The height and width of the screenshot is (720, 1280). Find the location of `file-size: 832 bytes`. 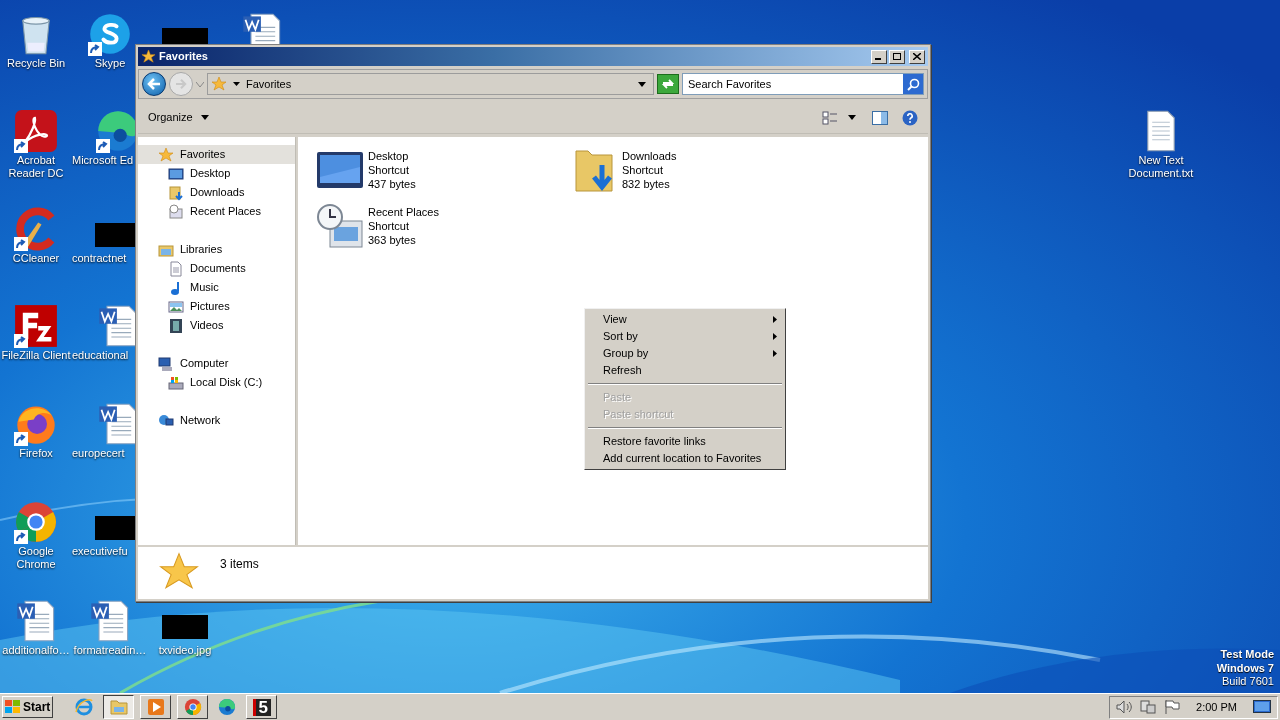

file-size: 832 bytes is located at coordinates (646, 184).